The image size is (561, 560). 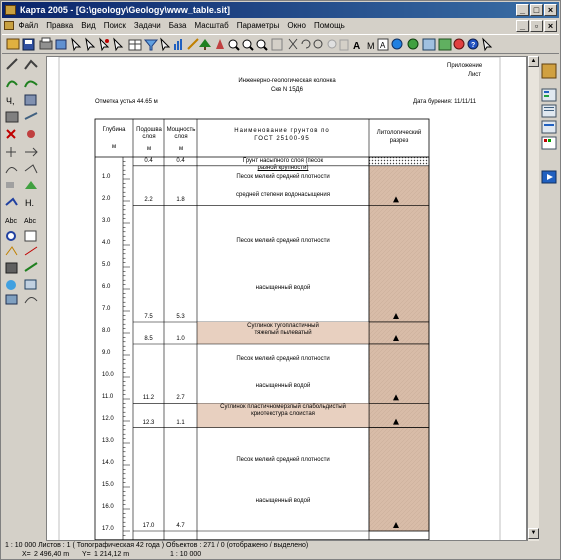 I want to click on menu-search: Поиск, so click(x=115, y=26).